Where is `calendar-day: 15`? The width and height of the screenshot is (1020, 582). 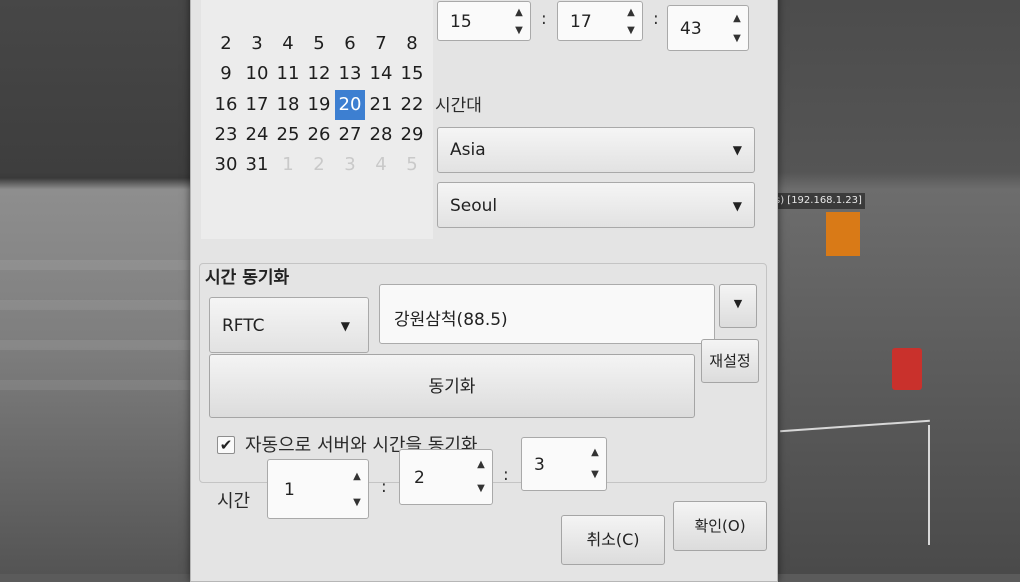 calendar-day: 15 is located at coordinates (412, 74).